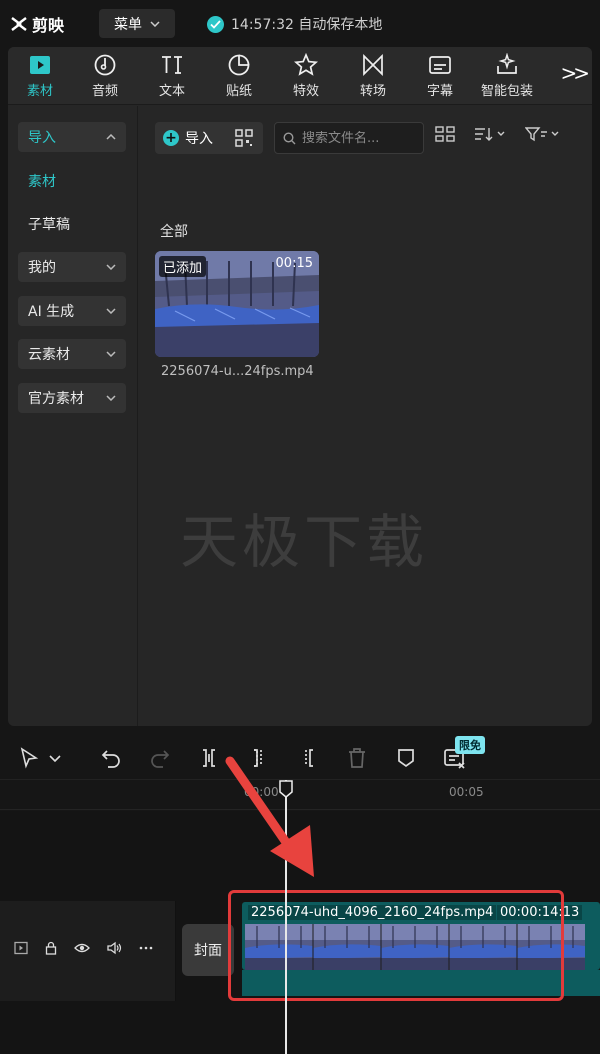 The image size is (600, 1054). What do you see at coordinates (42, 138) in the screenshot?
I see `sidebar-item-label: 导入` at bounding box center [42, 138].